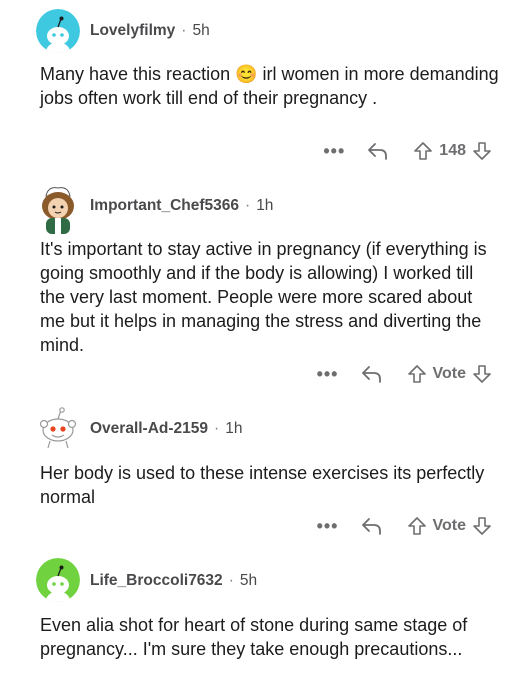 This screenshot has width=512, height=686. What do you see at coordinates (149, 428) in the screenshot?
I see `username: Overall-Ad-2159` at bounding box center [149, 428].